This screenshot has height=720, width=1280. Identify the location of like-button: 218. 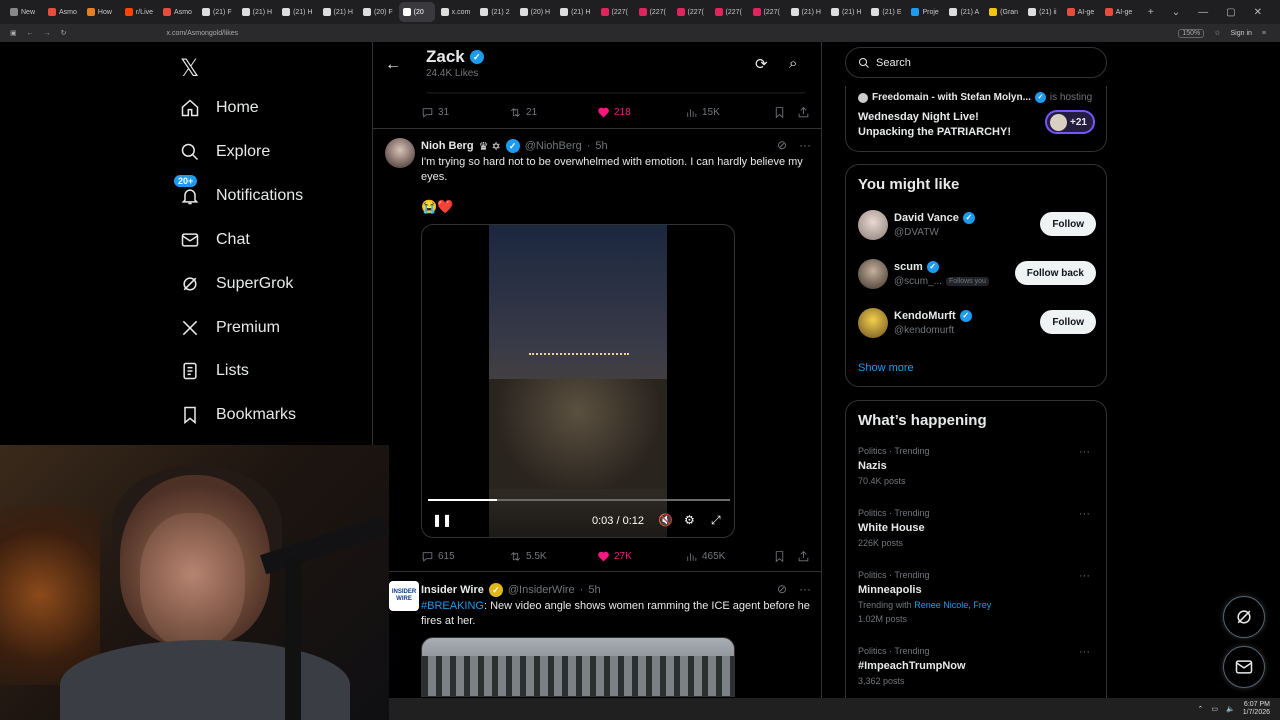
(614, 112).